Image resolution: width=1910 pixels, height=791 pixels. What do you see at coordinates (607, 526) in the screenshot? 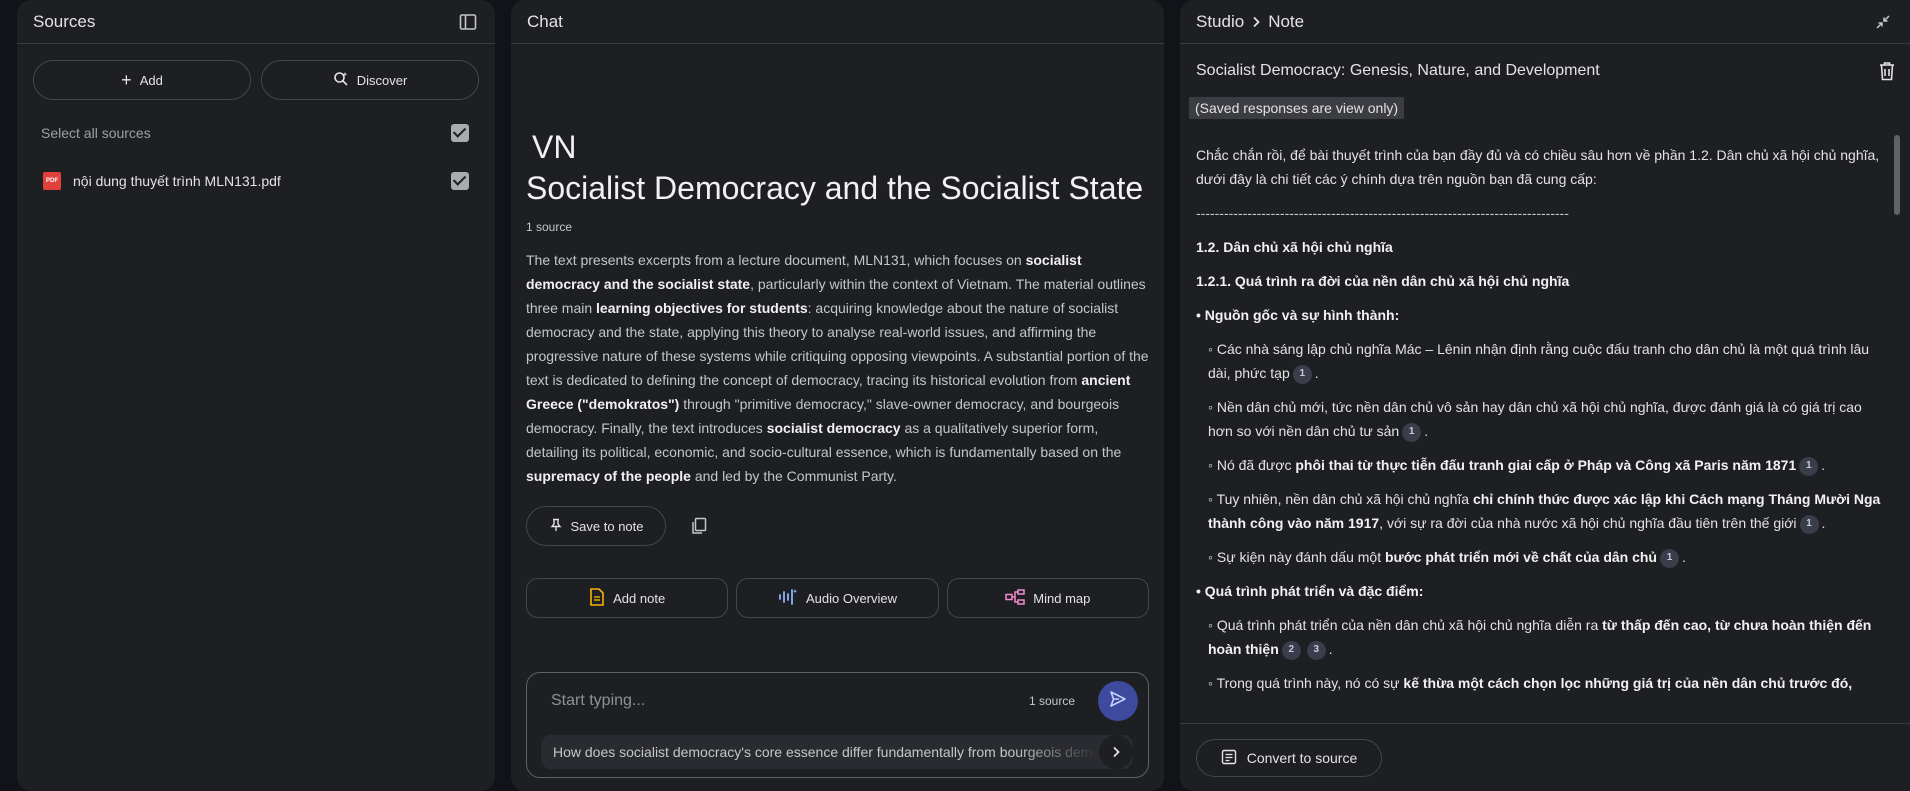
I see `save-to-note-label: Save to note` at bounding box center [607, 526].